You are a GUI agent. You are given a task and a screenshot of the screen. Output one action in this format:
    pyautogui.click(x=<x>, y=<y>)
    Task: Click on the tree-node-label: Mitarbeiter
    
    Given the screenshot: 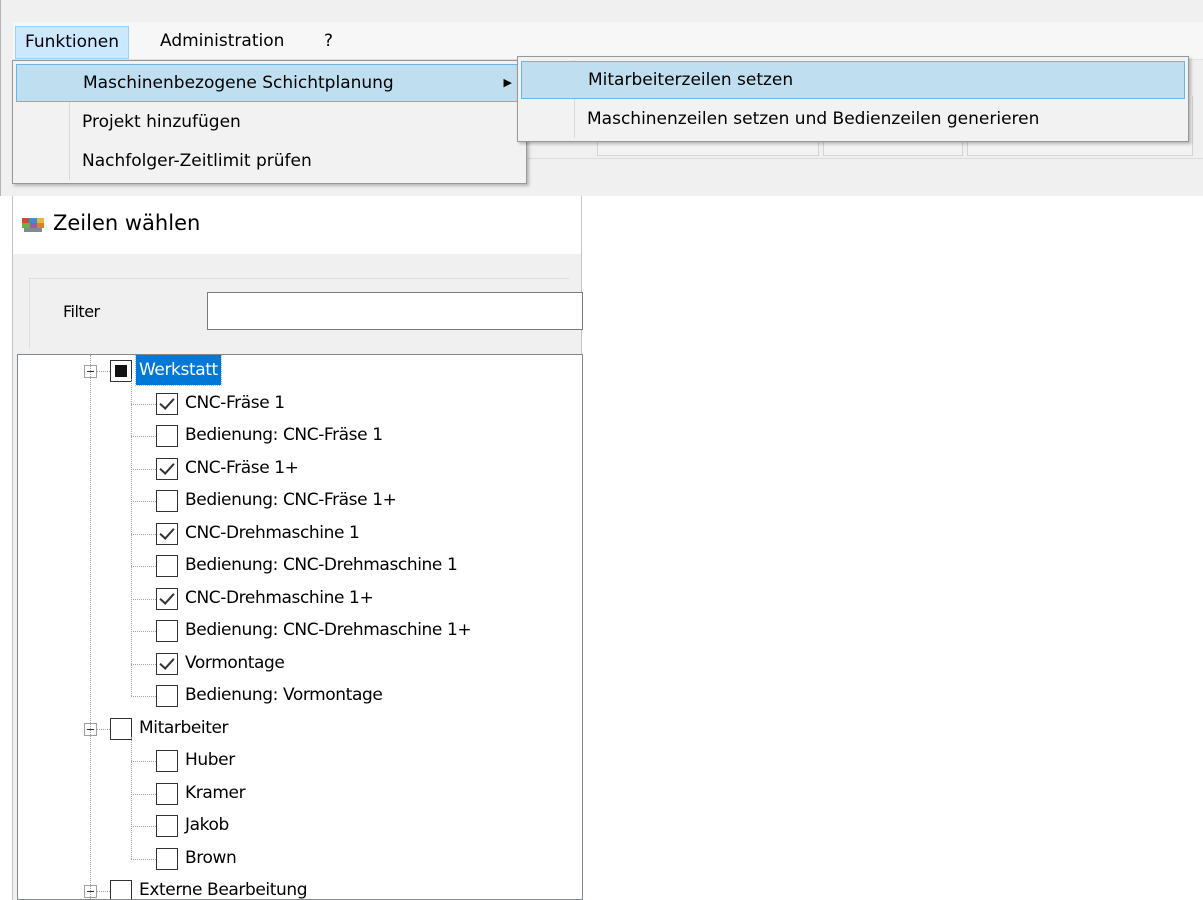 What is the action you would take?
    pyautogui.click(x=184, y=727)
    